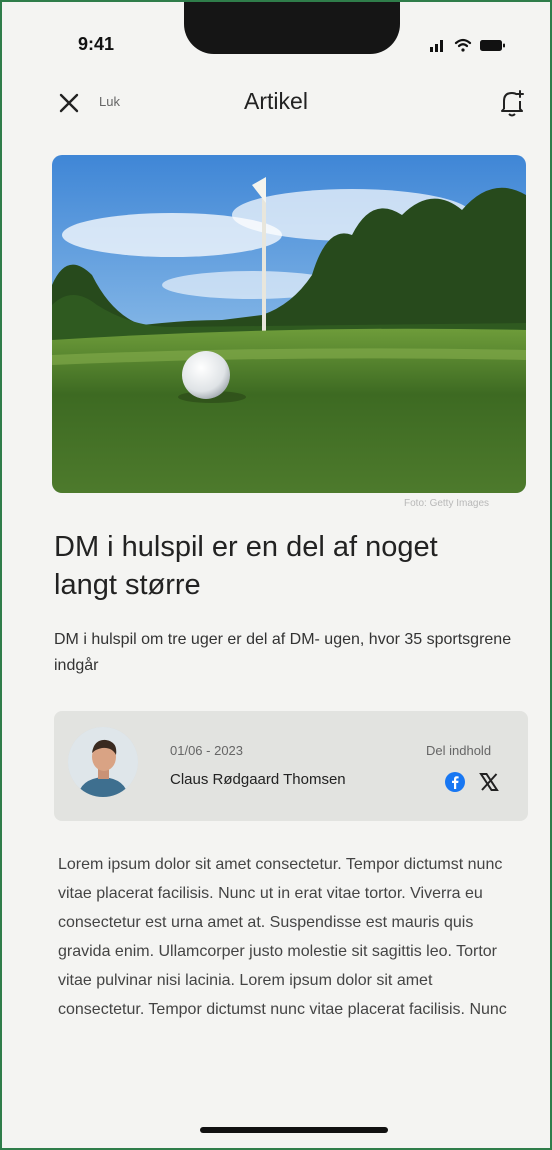  What do you see at coordinates (294, 1130) in the screenshot?
I see `home-indicator` at bounding box center [294, 1130].